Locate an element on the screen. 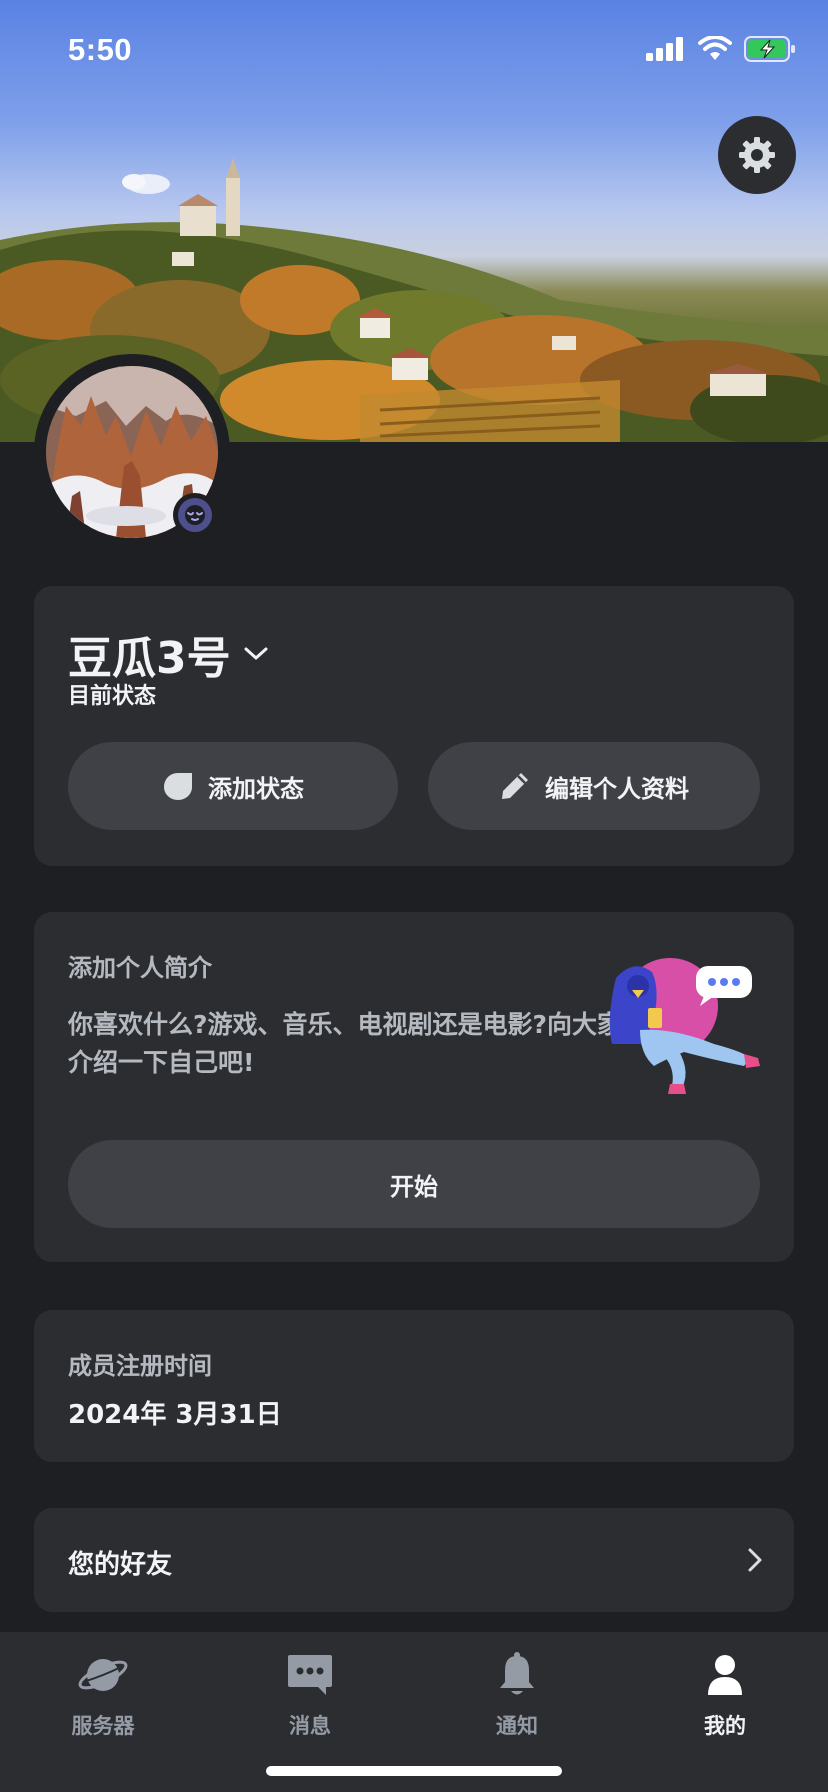  current-status-label: 目前状态 is located at coordinates (112, 696).